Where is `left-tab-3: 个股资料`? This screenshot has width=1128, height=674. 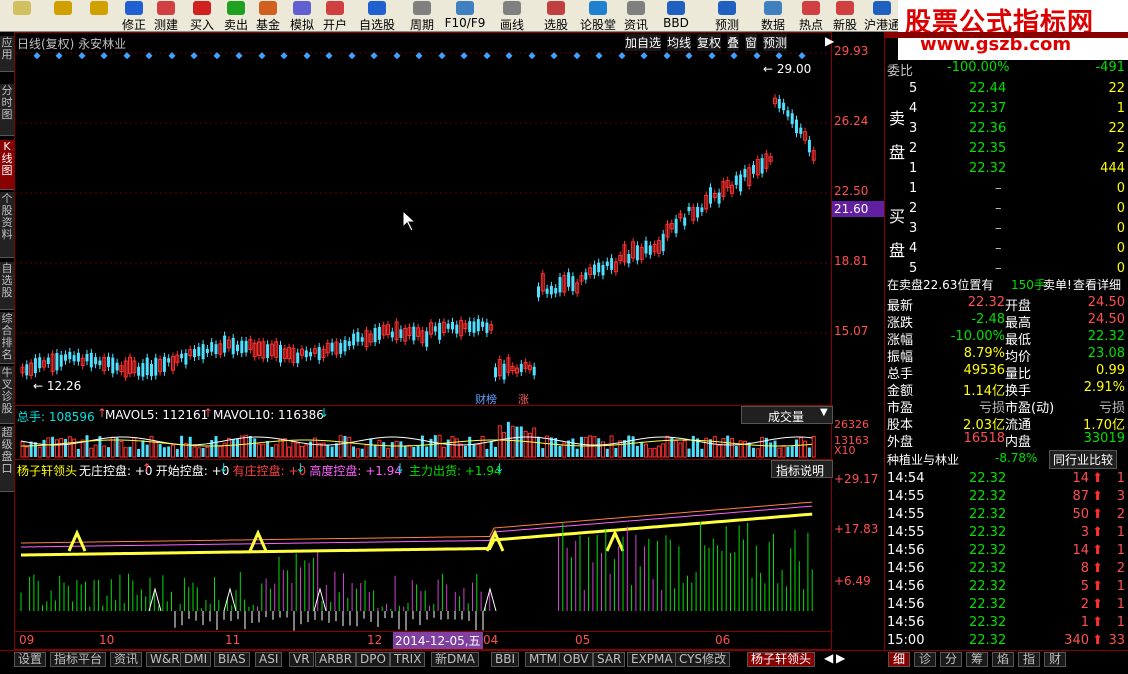 left-tab-3: 个股资料 is located at coordinates (7, 225).